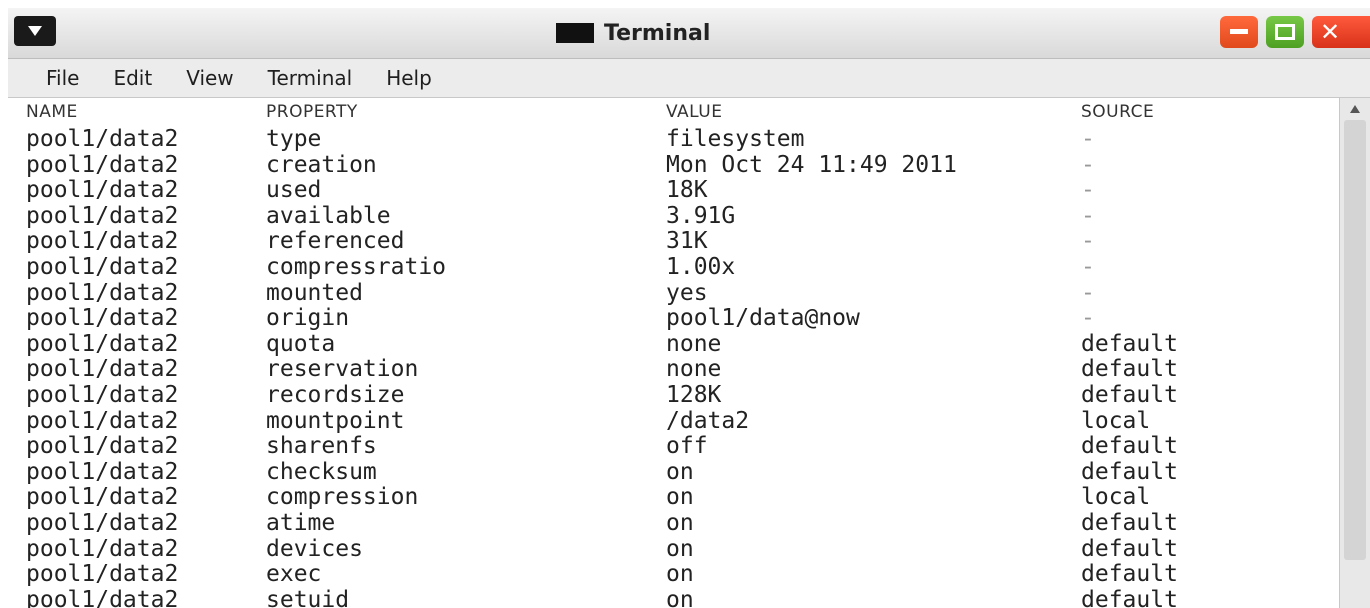 The width and height of the screenshot is (1370, 608). Describe the element at coordinates (1118, 112) in the screenshot. I see `header-source: SOURCE` at that location.